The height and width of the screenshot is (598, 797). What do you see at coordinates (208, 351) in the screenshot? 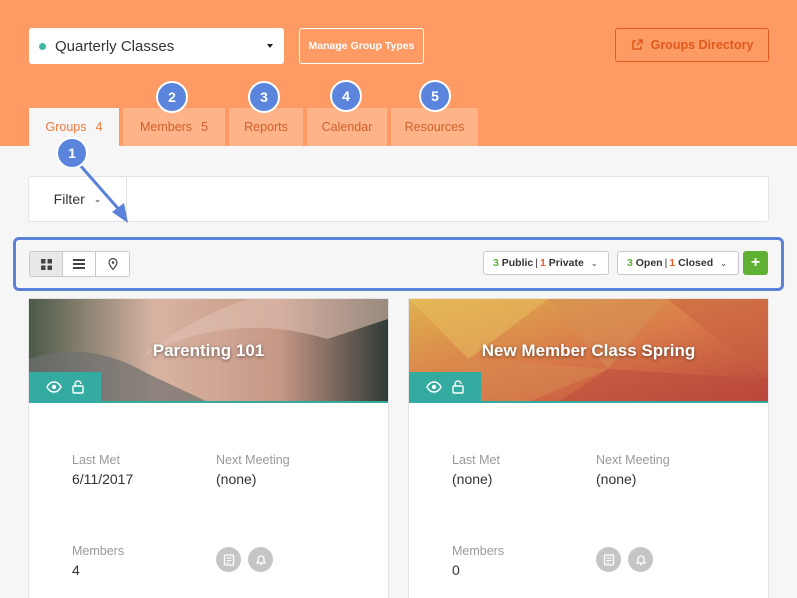
I see `group-title: Parenting 101` at bounding box center [208, 351].